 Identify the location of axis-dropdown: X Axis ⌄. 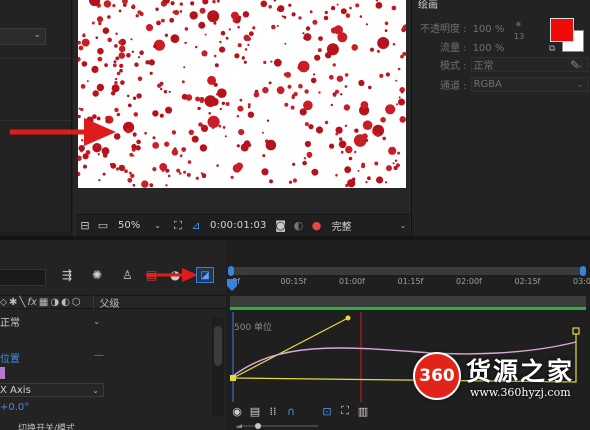
(52, 390).